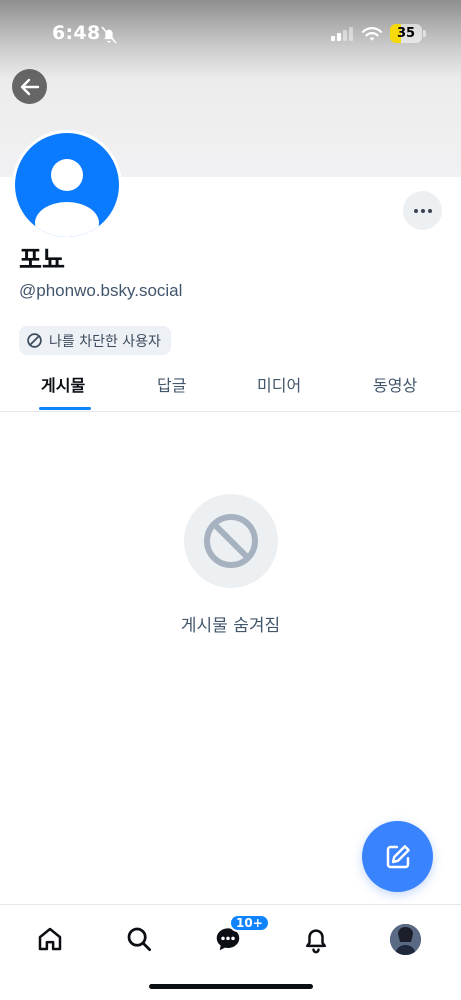 This screenshot has height=1000, width=461. I want to click on home-indicator, so click(231, 986).